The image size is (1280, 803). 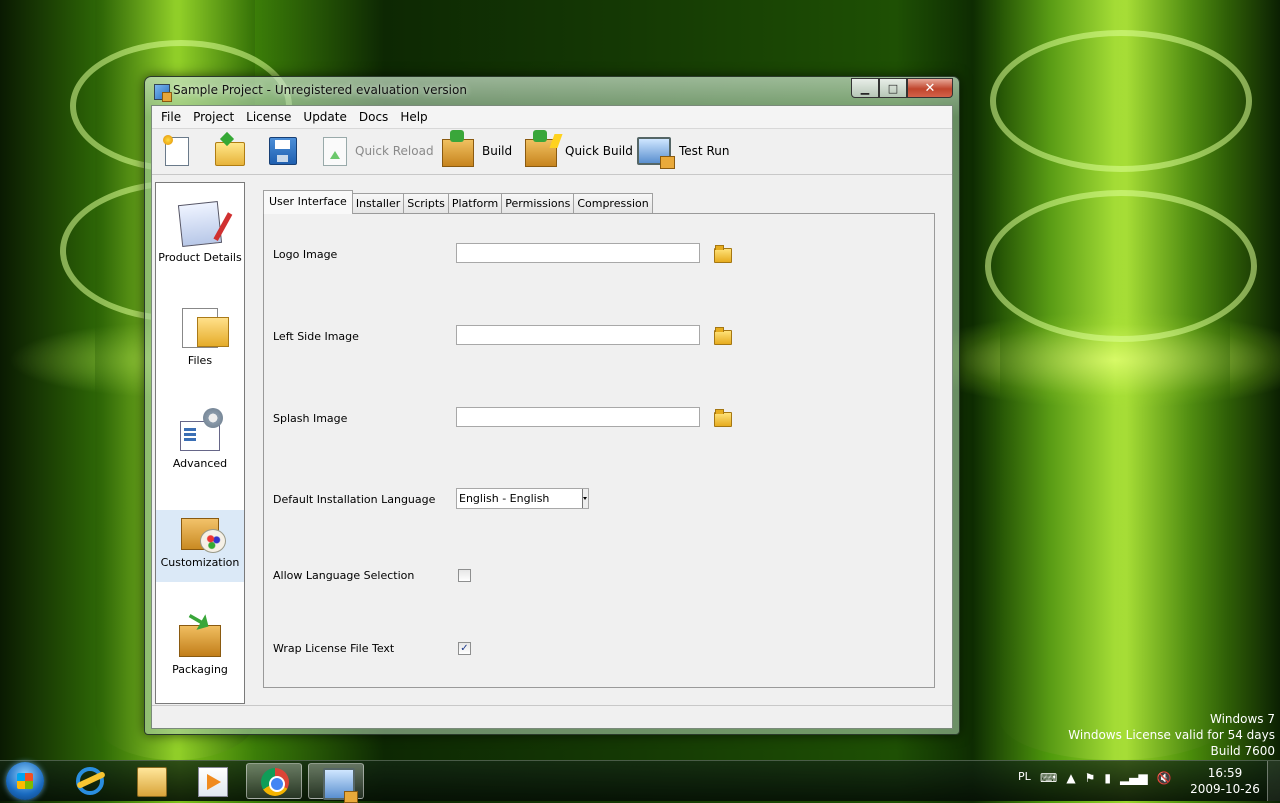 What do you see at coordinates (203, 535) in the screenshot?
I see `palette-box-icon` at bounding box center [203, 535].